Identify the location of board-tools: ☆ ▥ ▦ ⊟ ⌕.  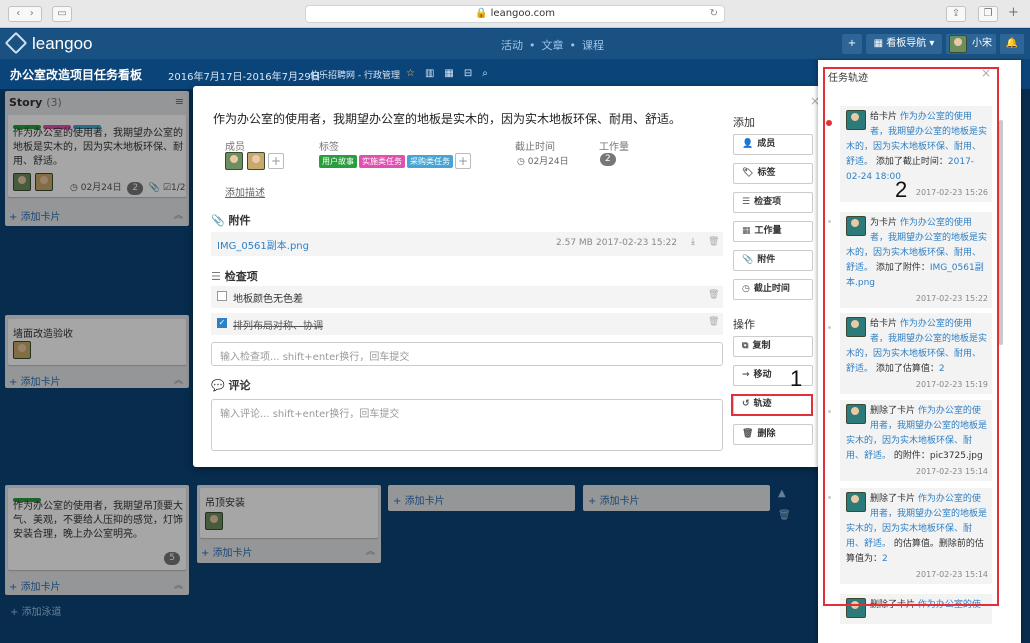
(452, 73).